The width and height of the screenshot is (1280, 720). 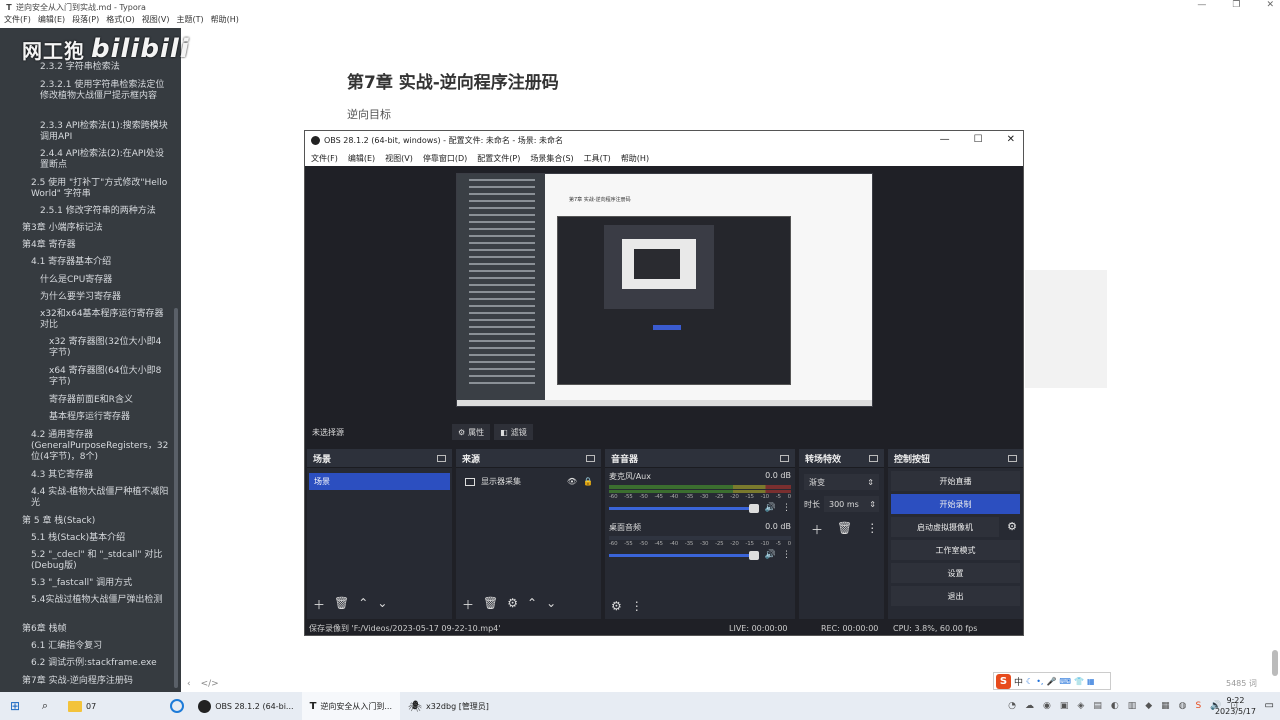 What do you see at coordinates (210, 684) in the screenshot?
I see `source-code-icon: </>` at bounding box center [210, 684].